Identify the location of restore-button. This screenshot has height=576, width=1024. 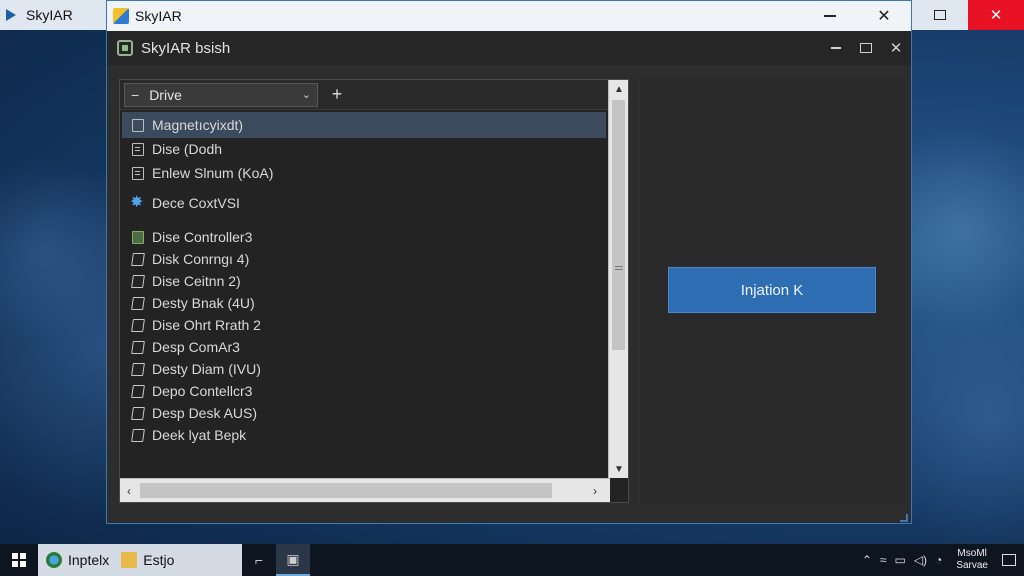
(940, 15).